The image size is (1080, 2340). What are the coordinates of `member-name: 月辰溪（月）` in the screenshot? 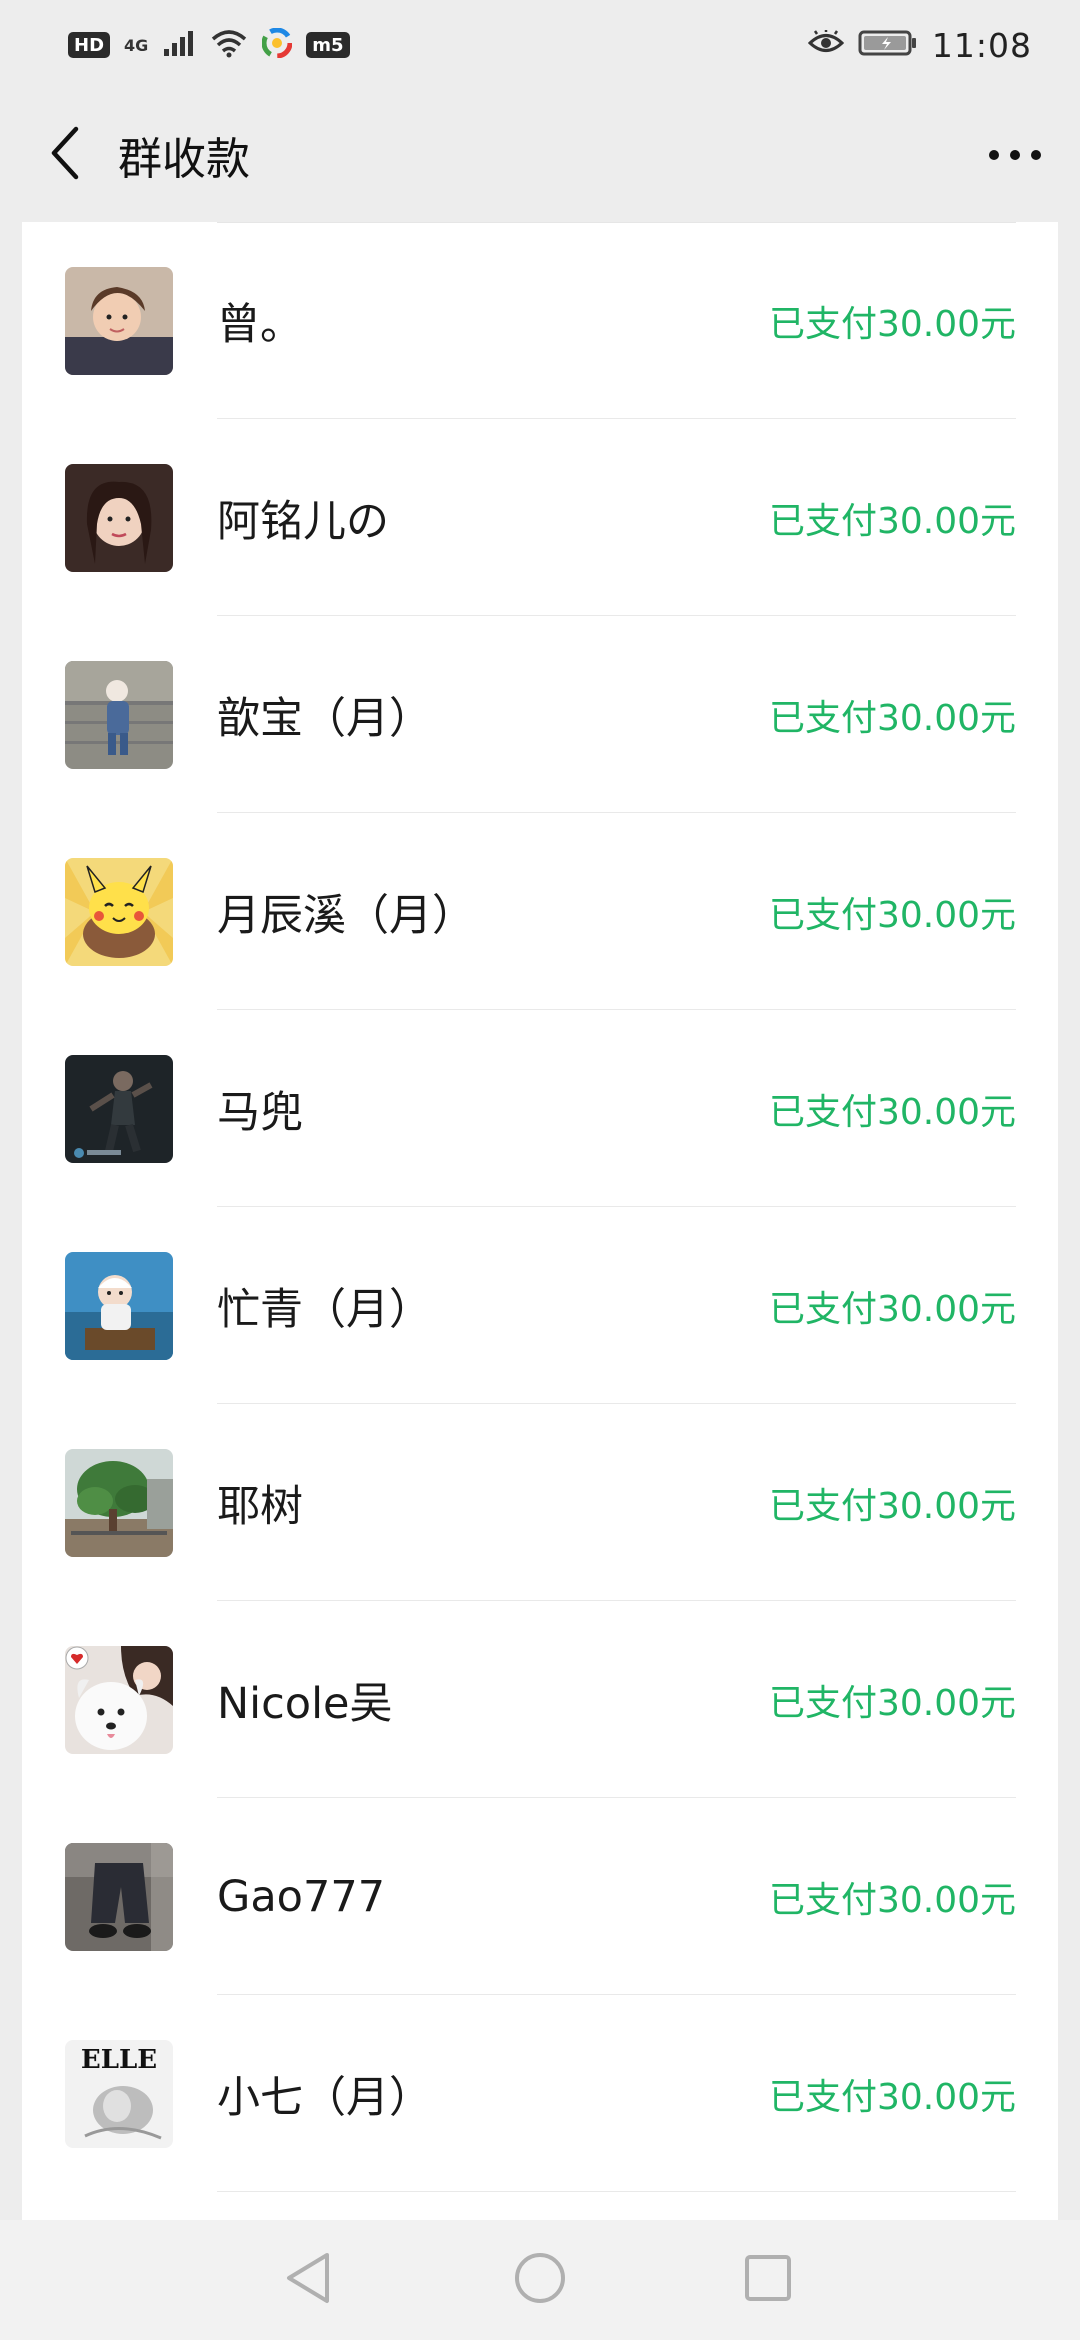 It's located at (346, 915).